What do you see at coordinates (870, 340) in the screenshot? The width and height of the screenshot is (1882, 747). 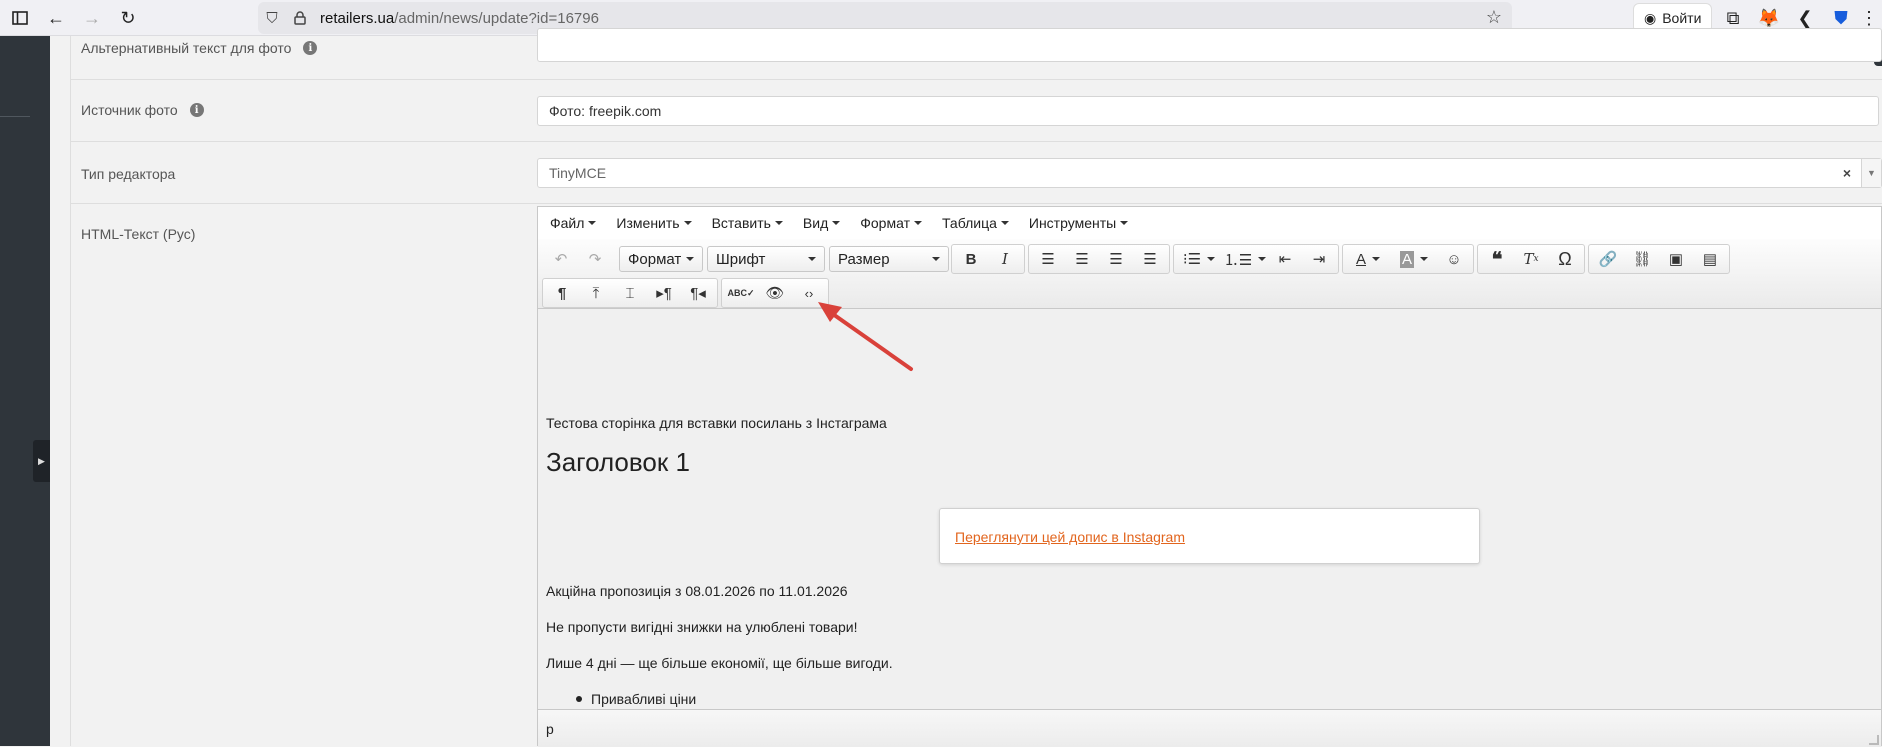 I see `annotation-arrow-line` at bounding box center [870, 340].